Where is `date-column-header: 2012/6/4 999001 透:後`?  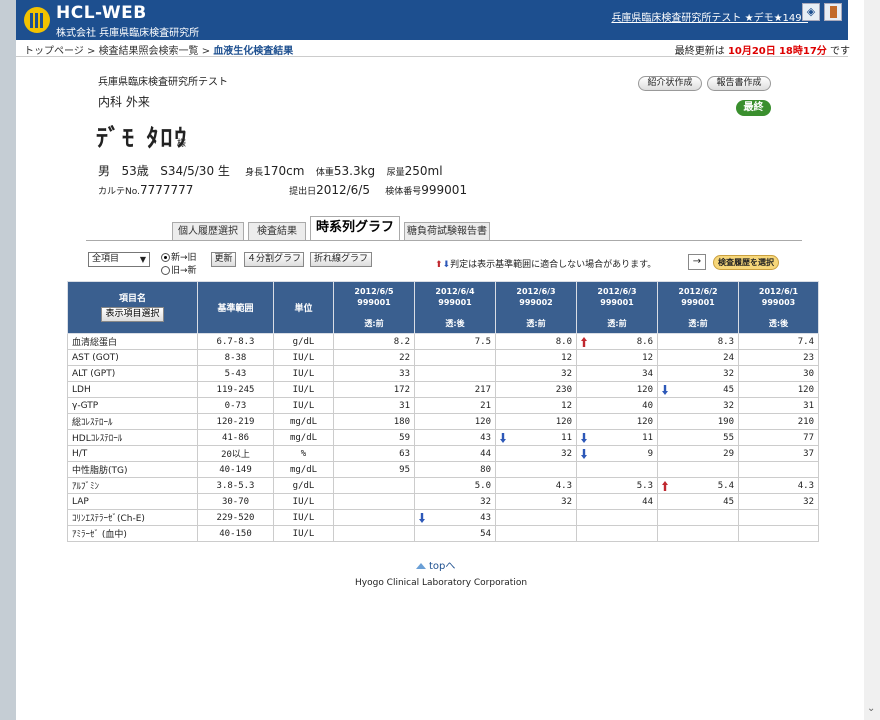
date-column-header: 2012/6/4 999001 透:後 is located at coordinates (455, 307).